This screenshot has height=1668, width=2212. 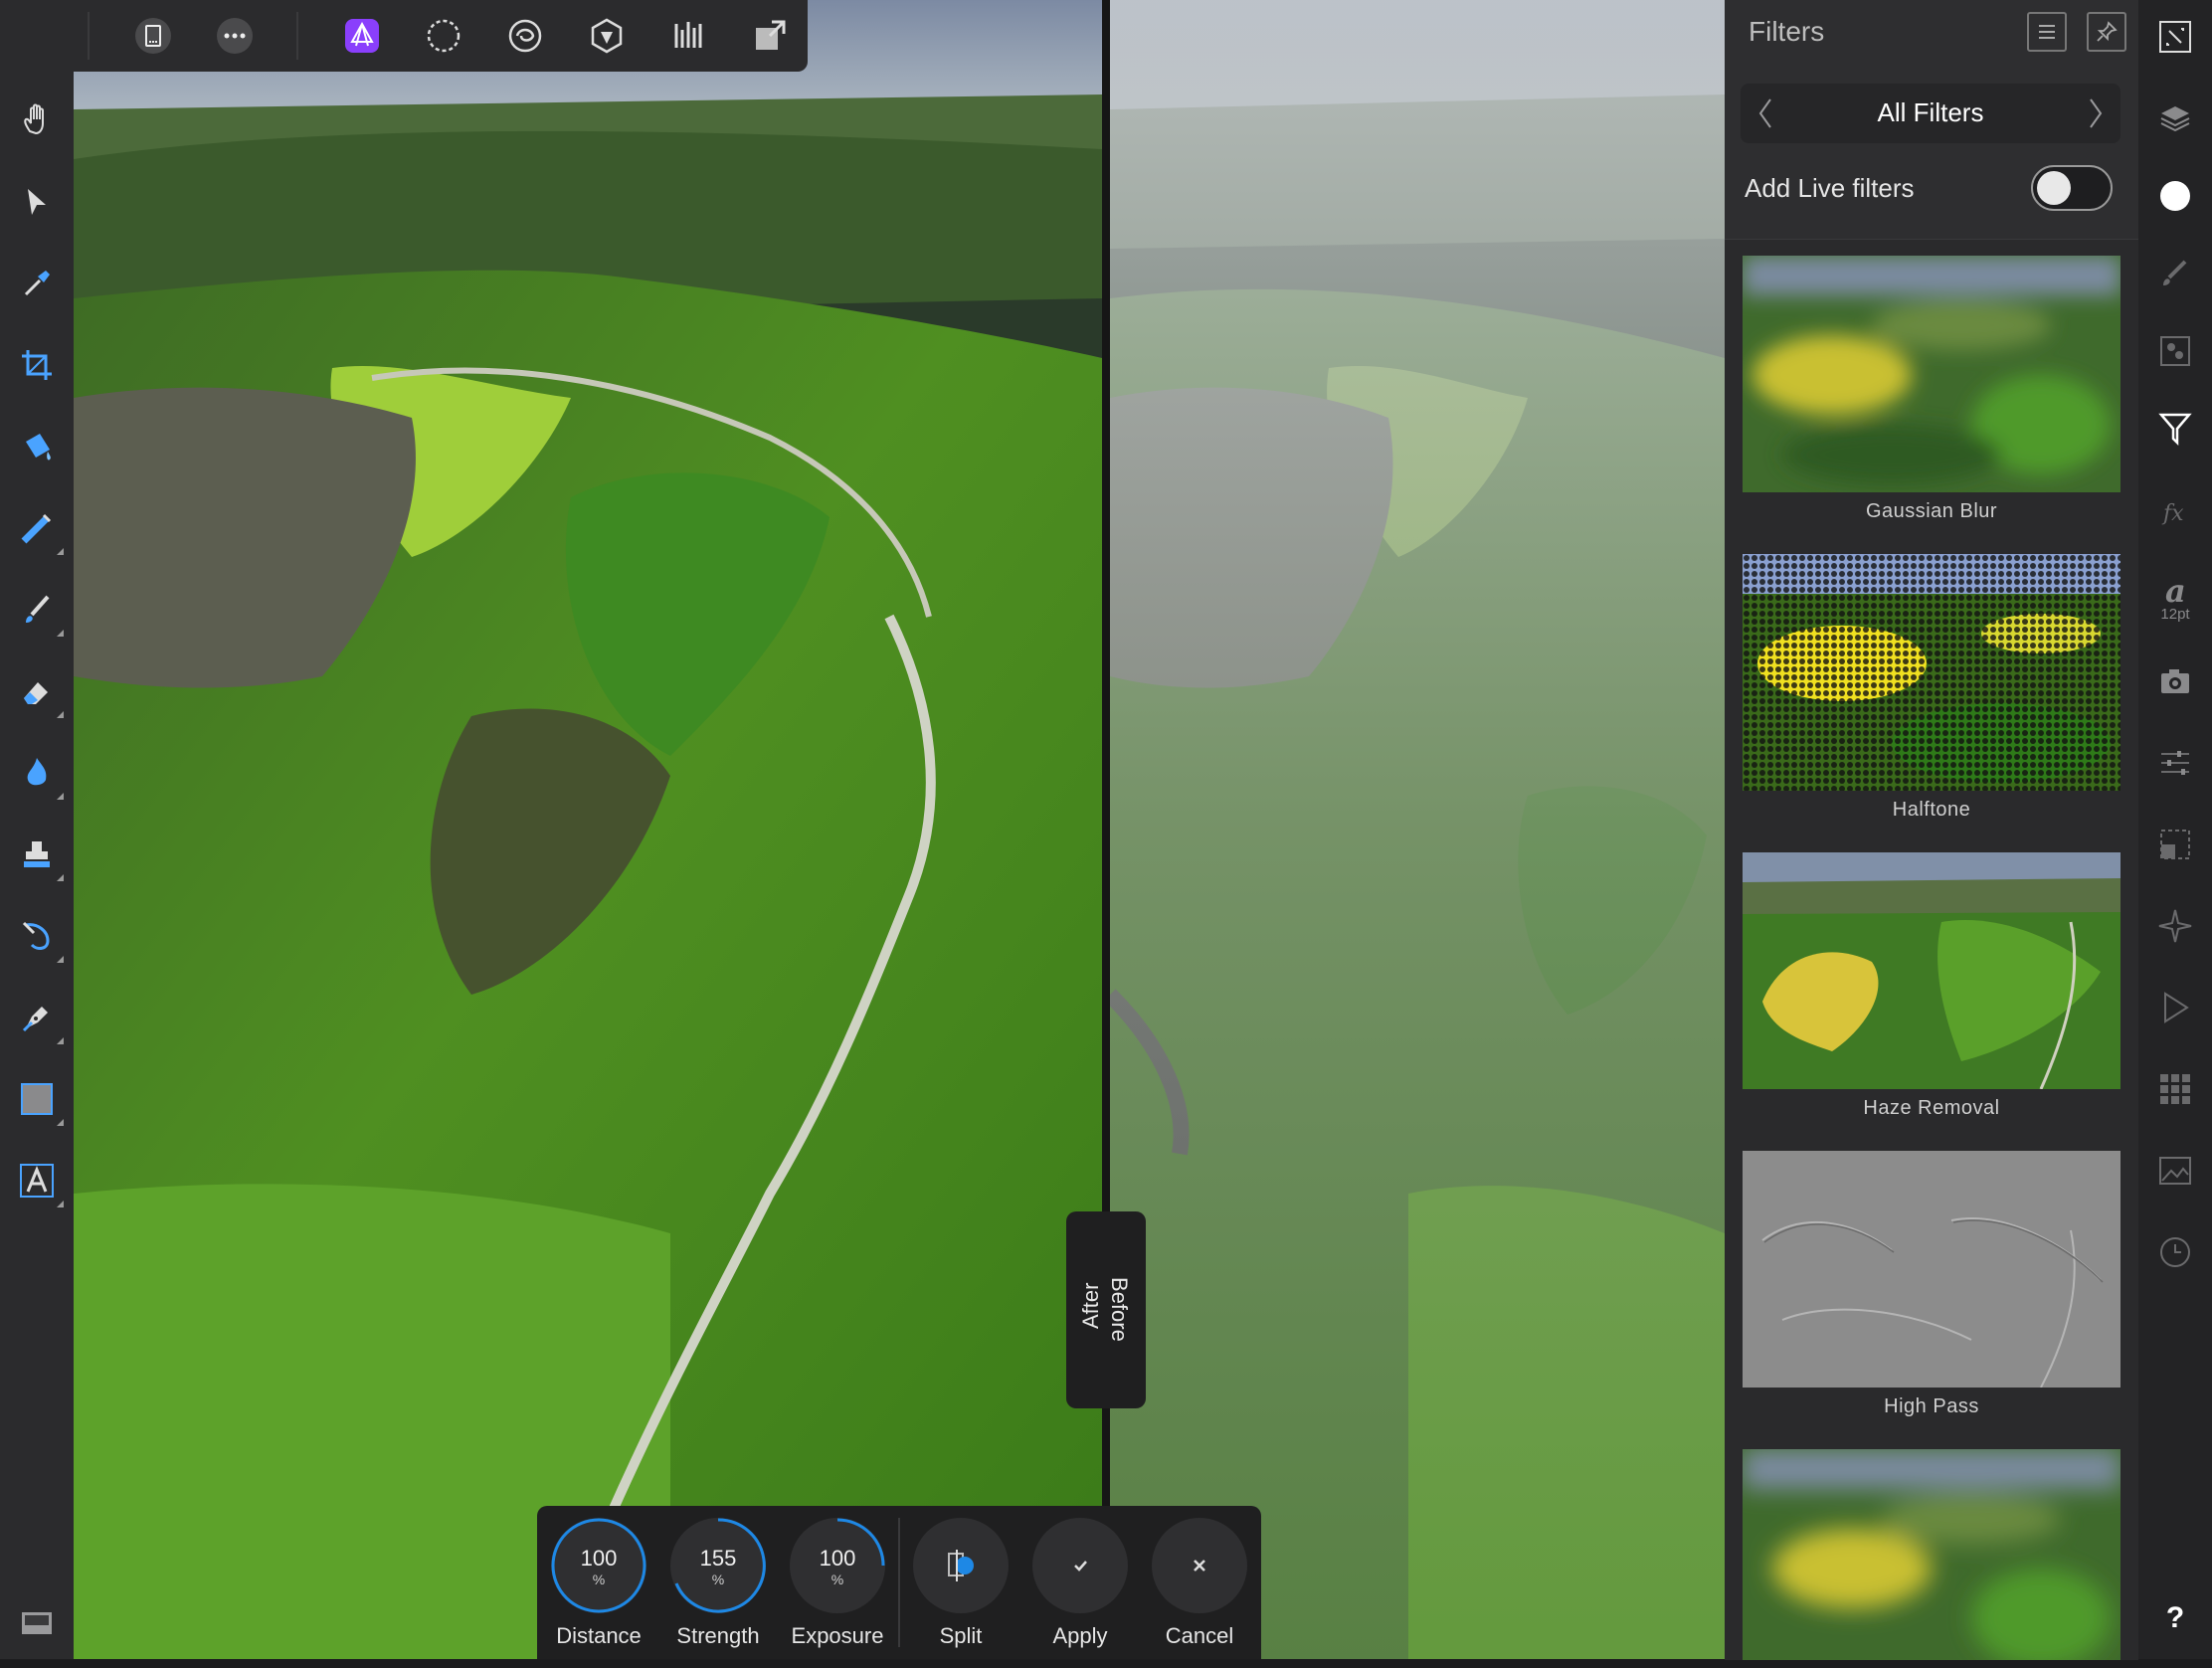 I want to click on eyedropper-icon, so click(x=37, y=283).